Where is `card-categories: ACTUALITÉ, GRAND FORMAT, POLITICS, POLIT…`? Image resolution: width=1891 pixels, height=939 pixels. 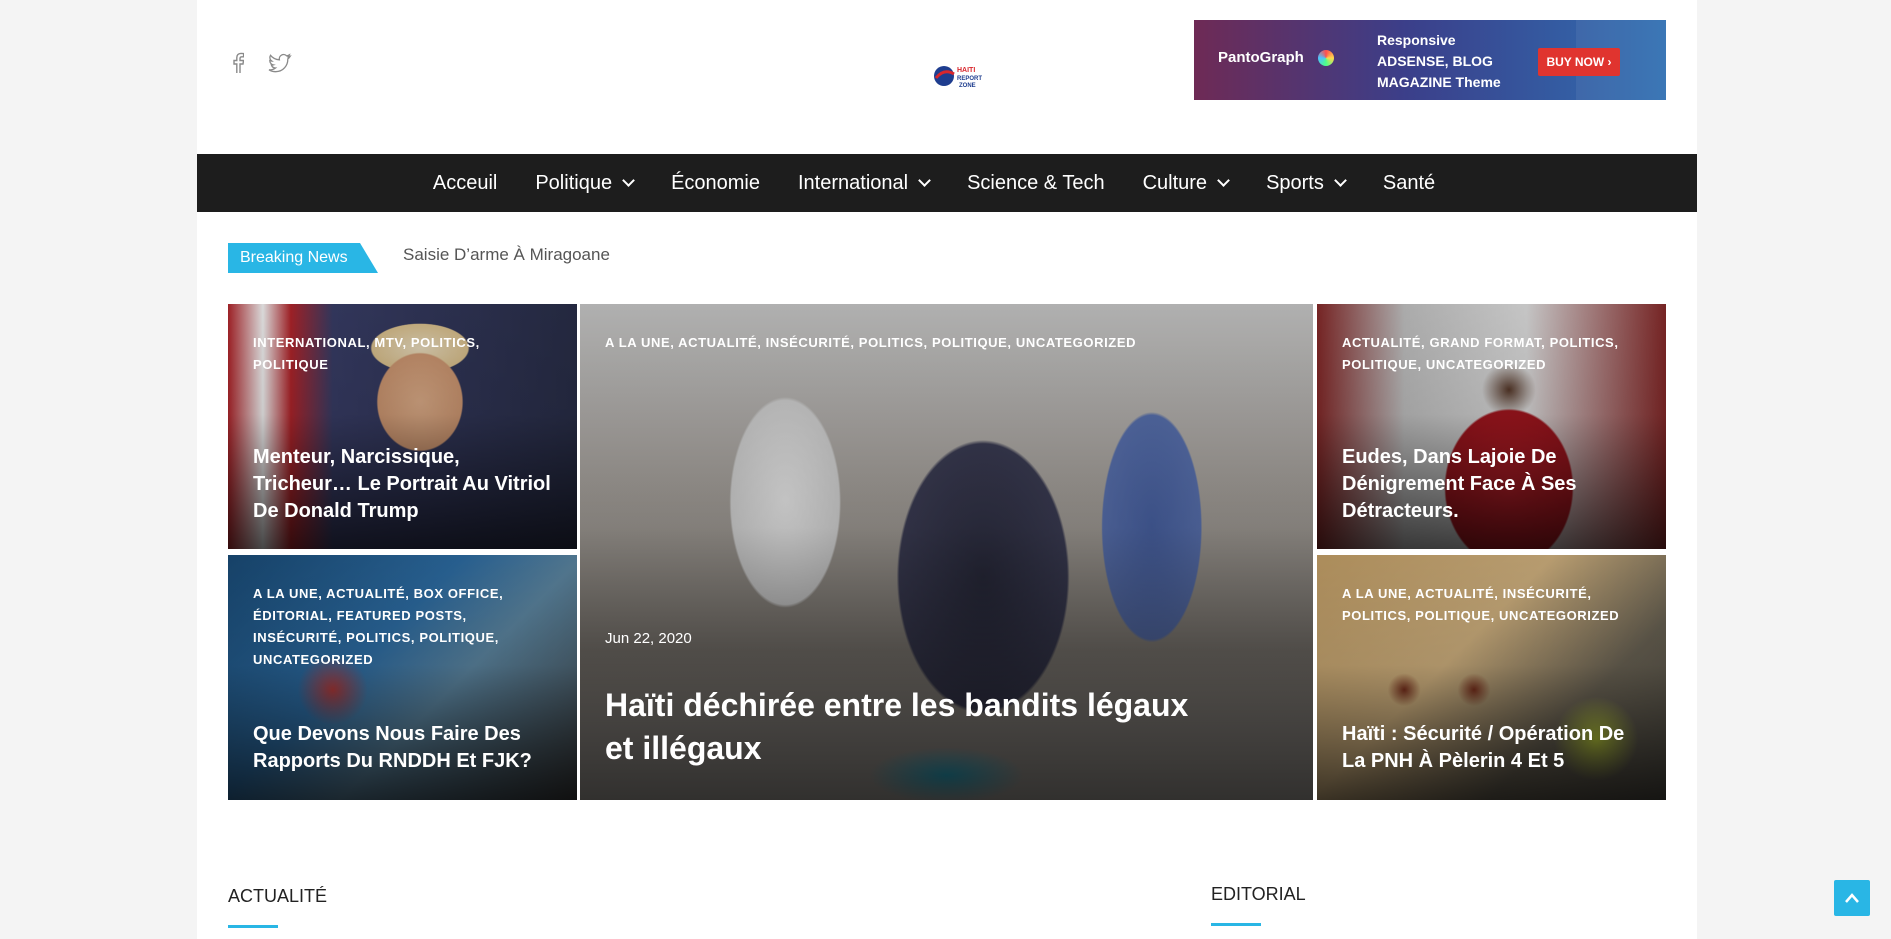 card-categories: ACTUALITÉ, GRAND FORMAT, POLITICS, POLIT… is located at coordinates (1495, 354).